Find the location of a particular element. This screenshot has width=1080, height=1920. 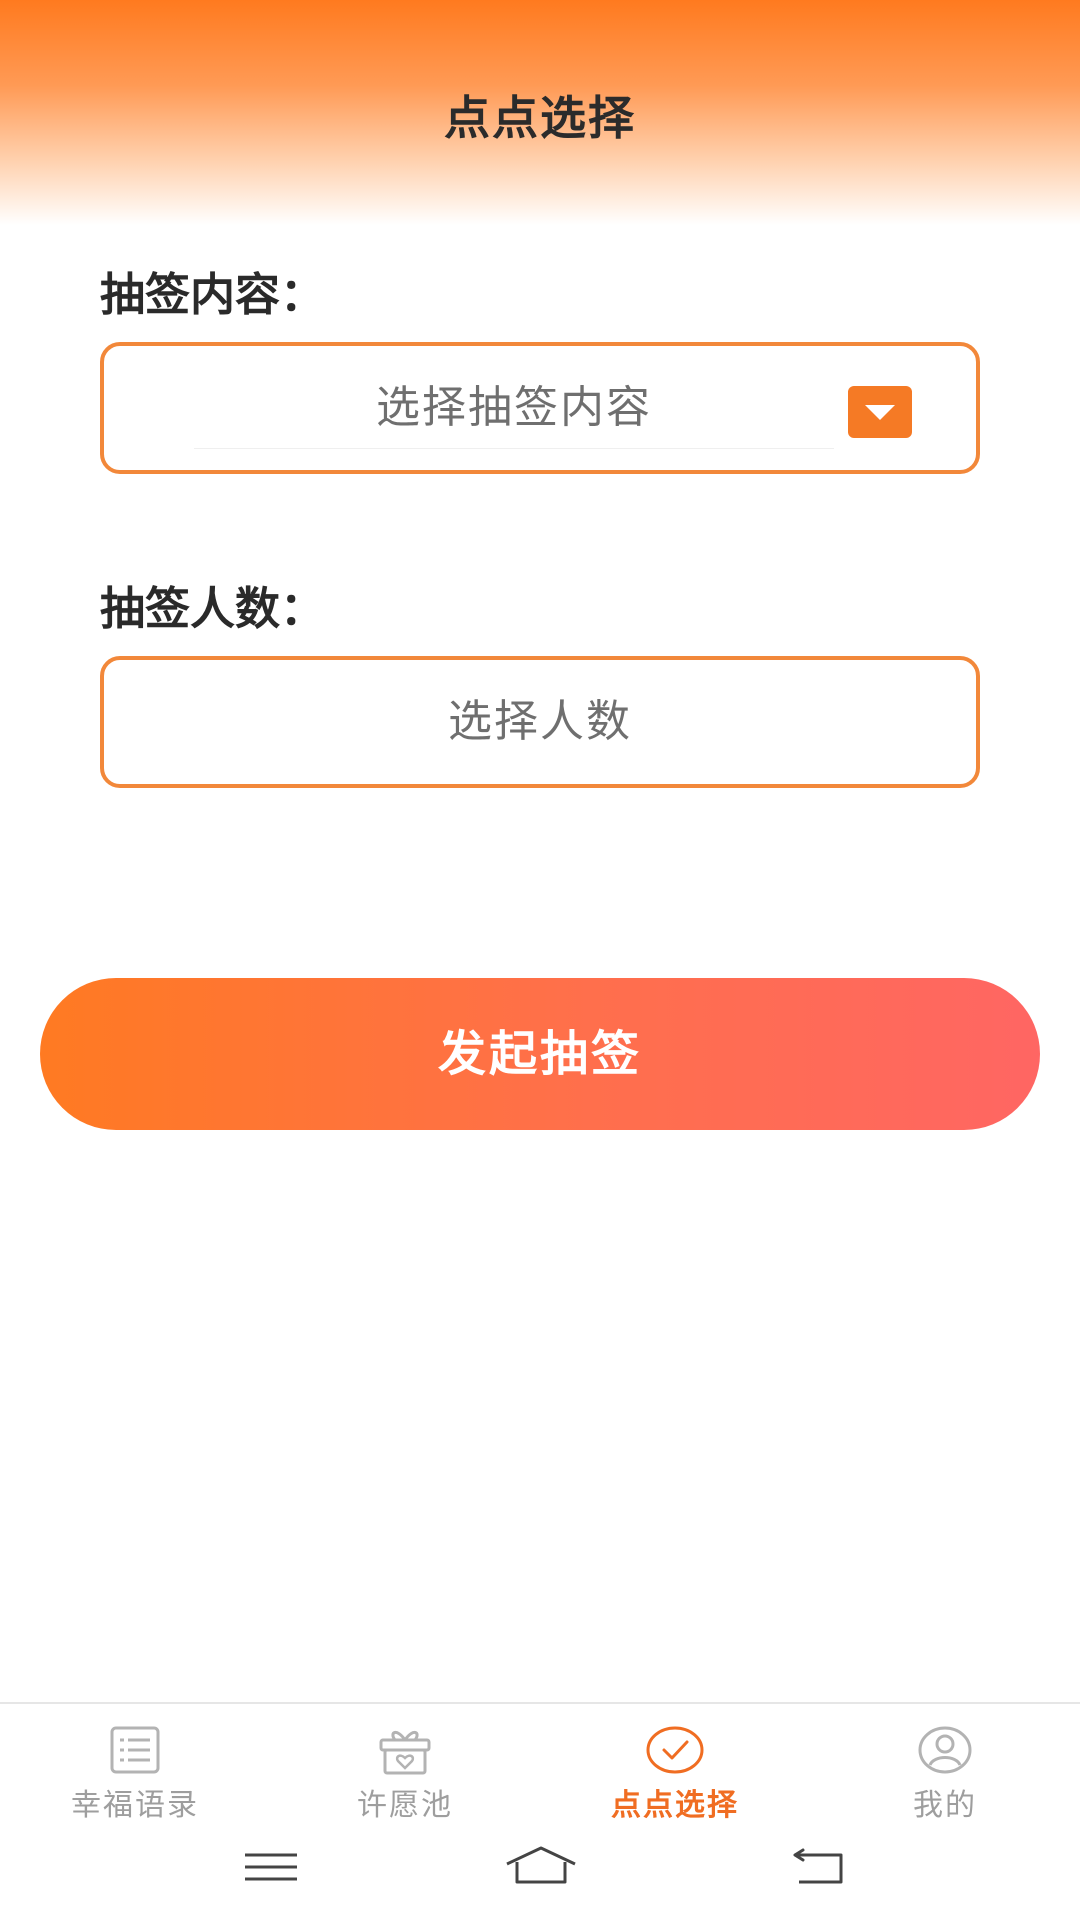

tab-choose: 点点选择 is located at coordinates (675, 1764).